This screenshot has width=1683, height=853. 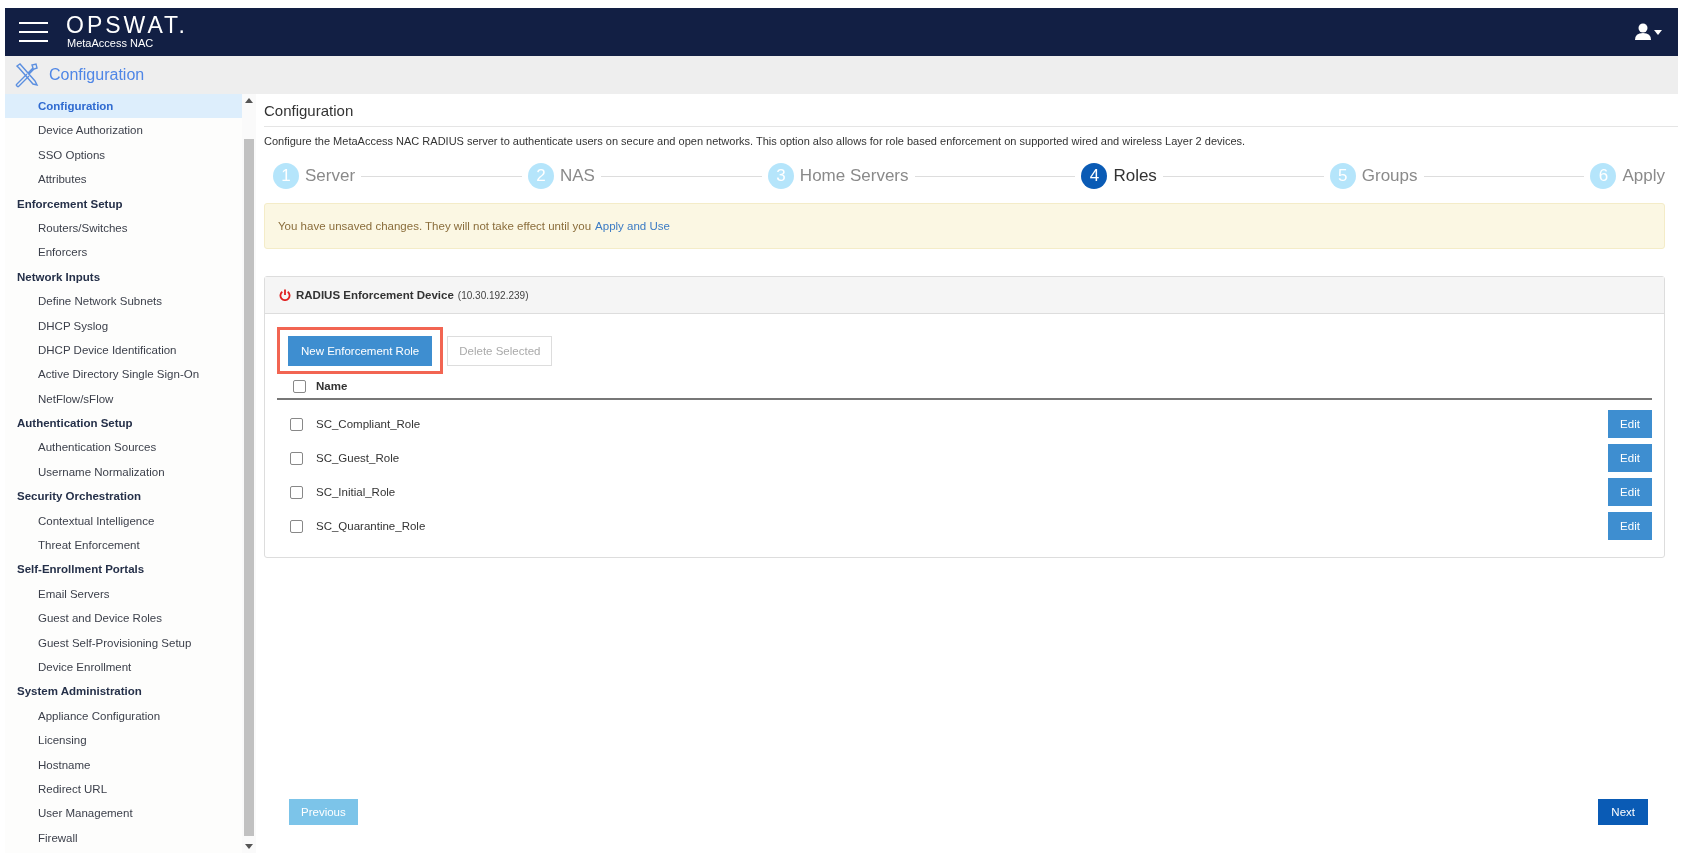 I want to click on wizard-step: 3 Home Servers, so click(x=838, y=176).